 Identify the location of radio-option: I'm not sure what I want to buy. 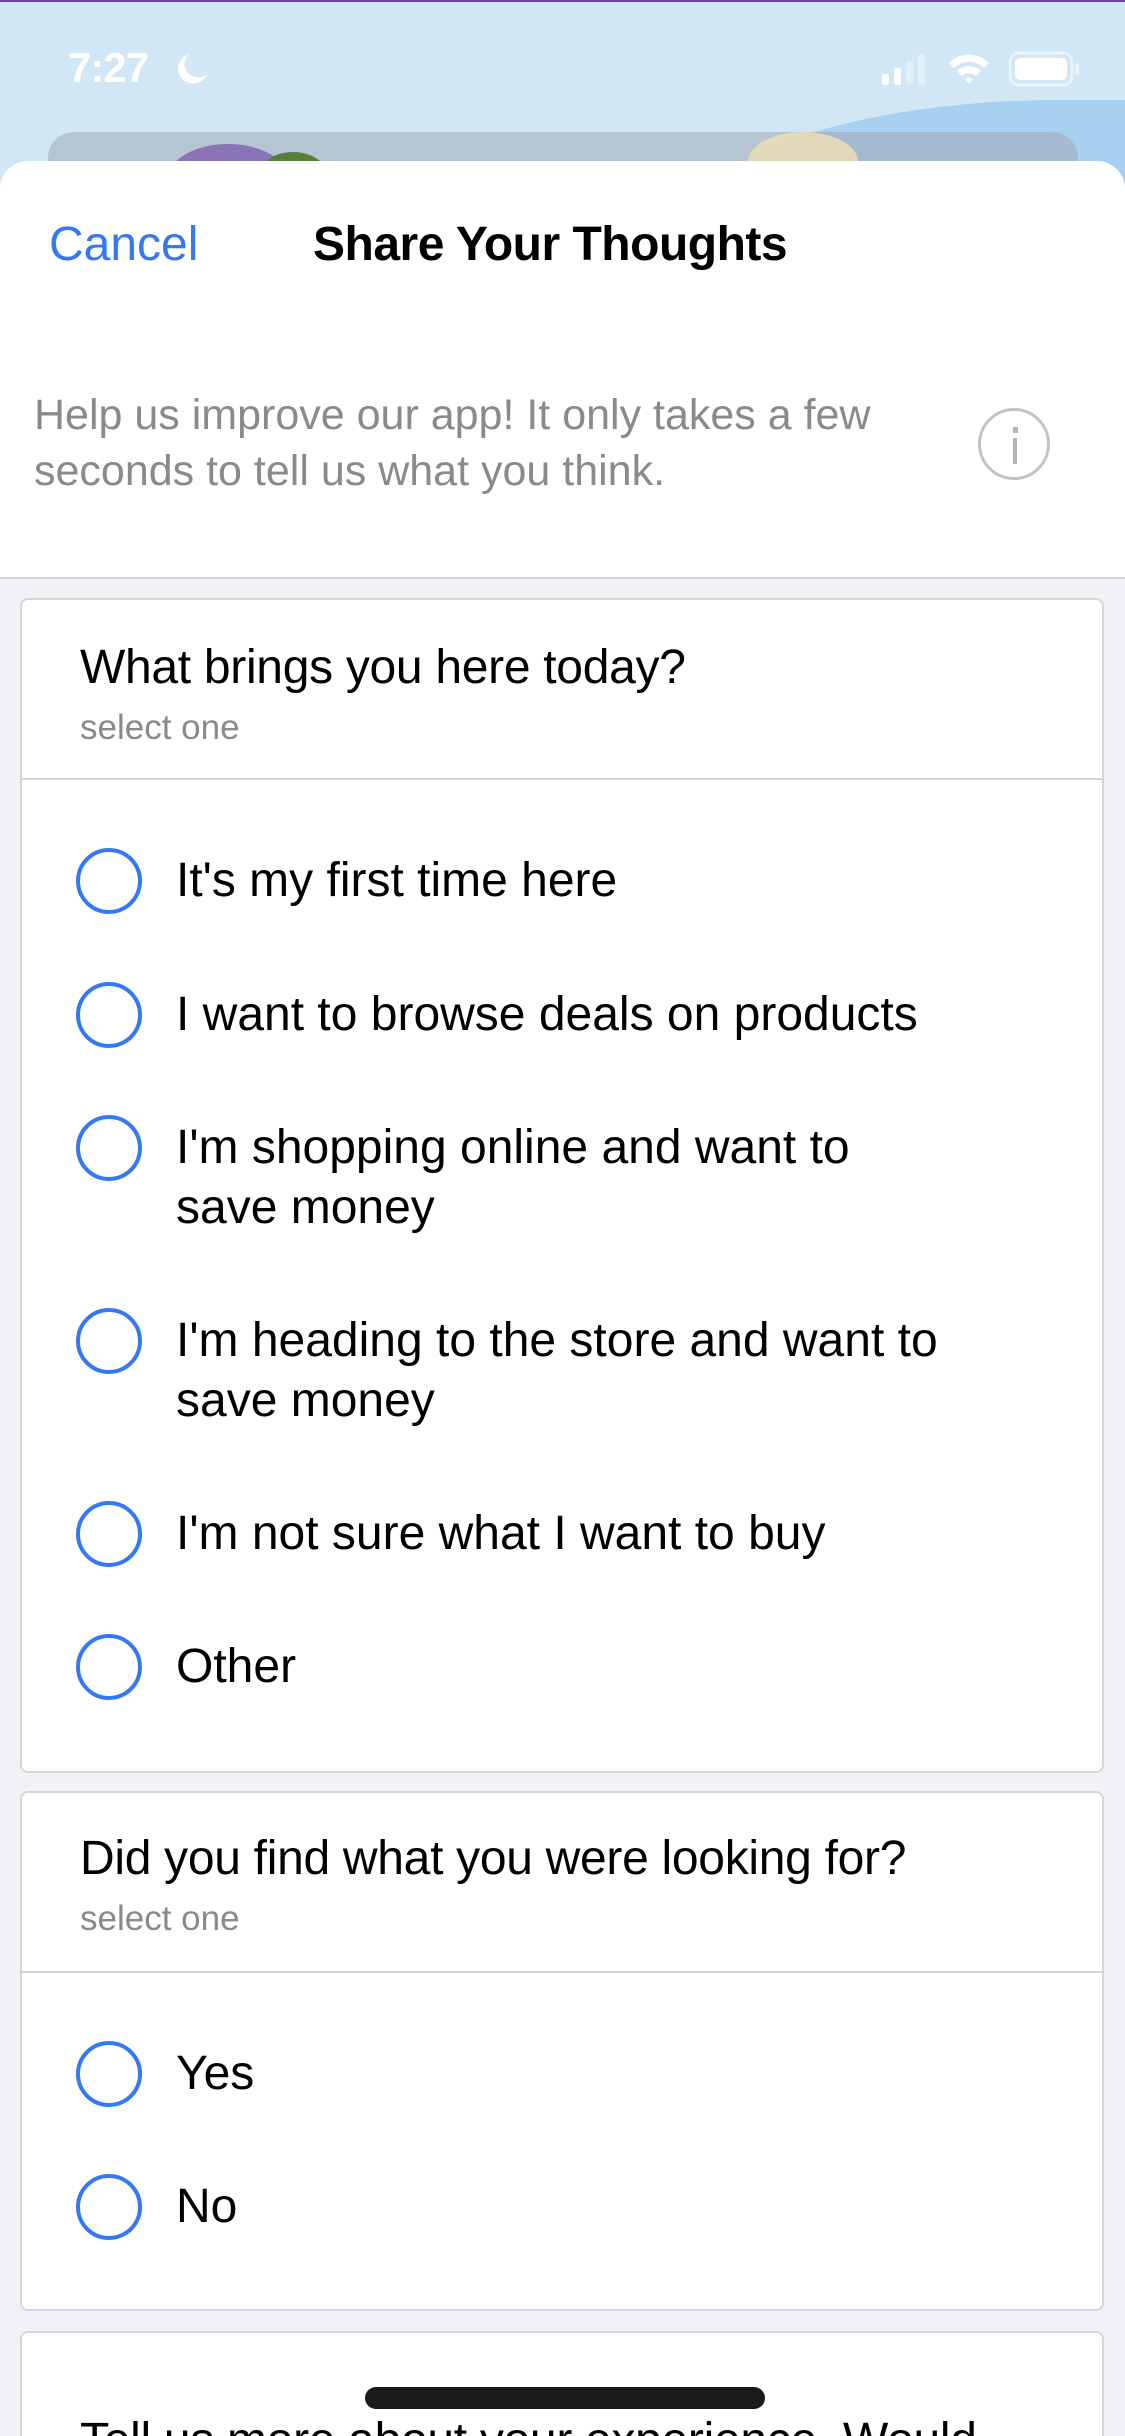
(562, 1556).